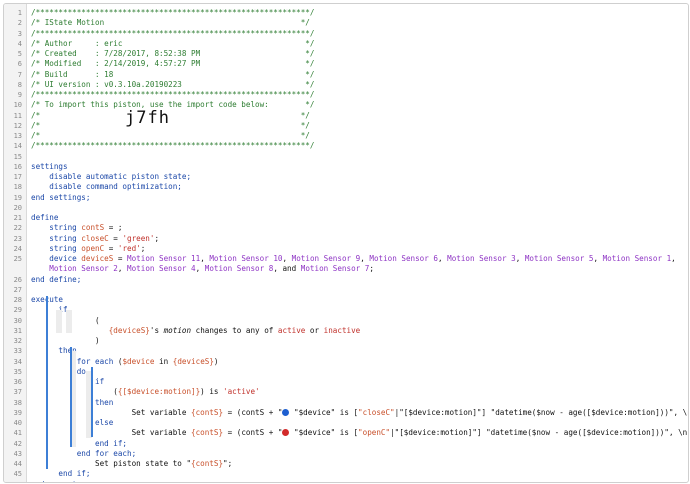  What do you see at coordinates (346, 167) in the screenshot?
I see `code-line: 16 settings` at bounding box center [346, 167].